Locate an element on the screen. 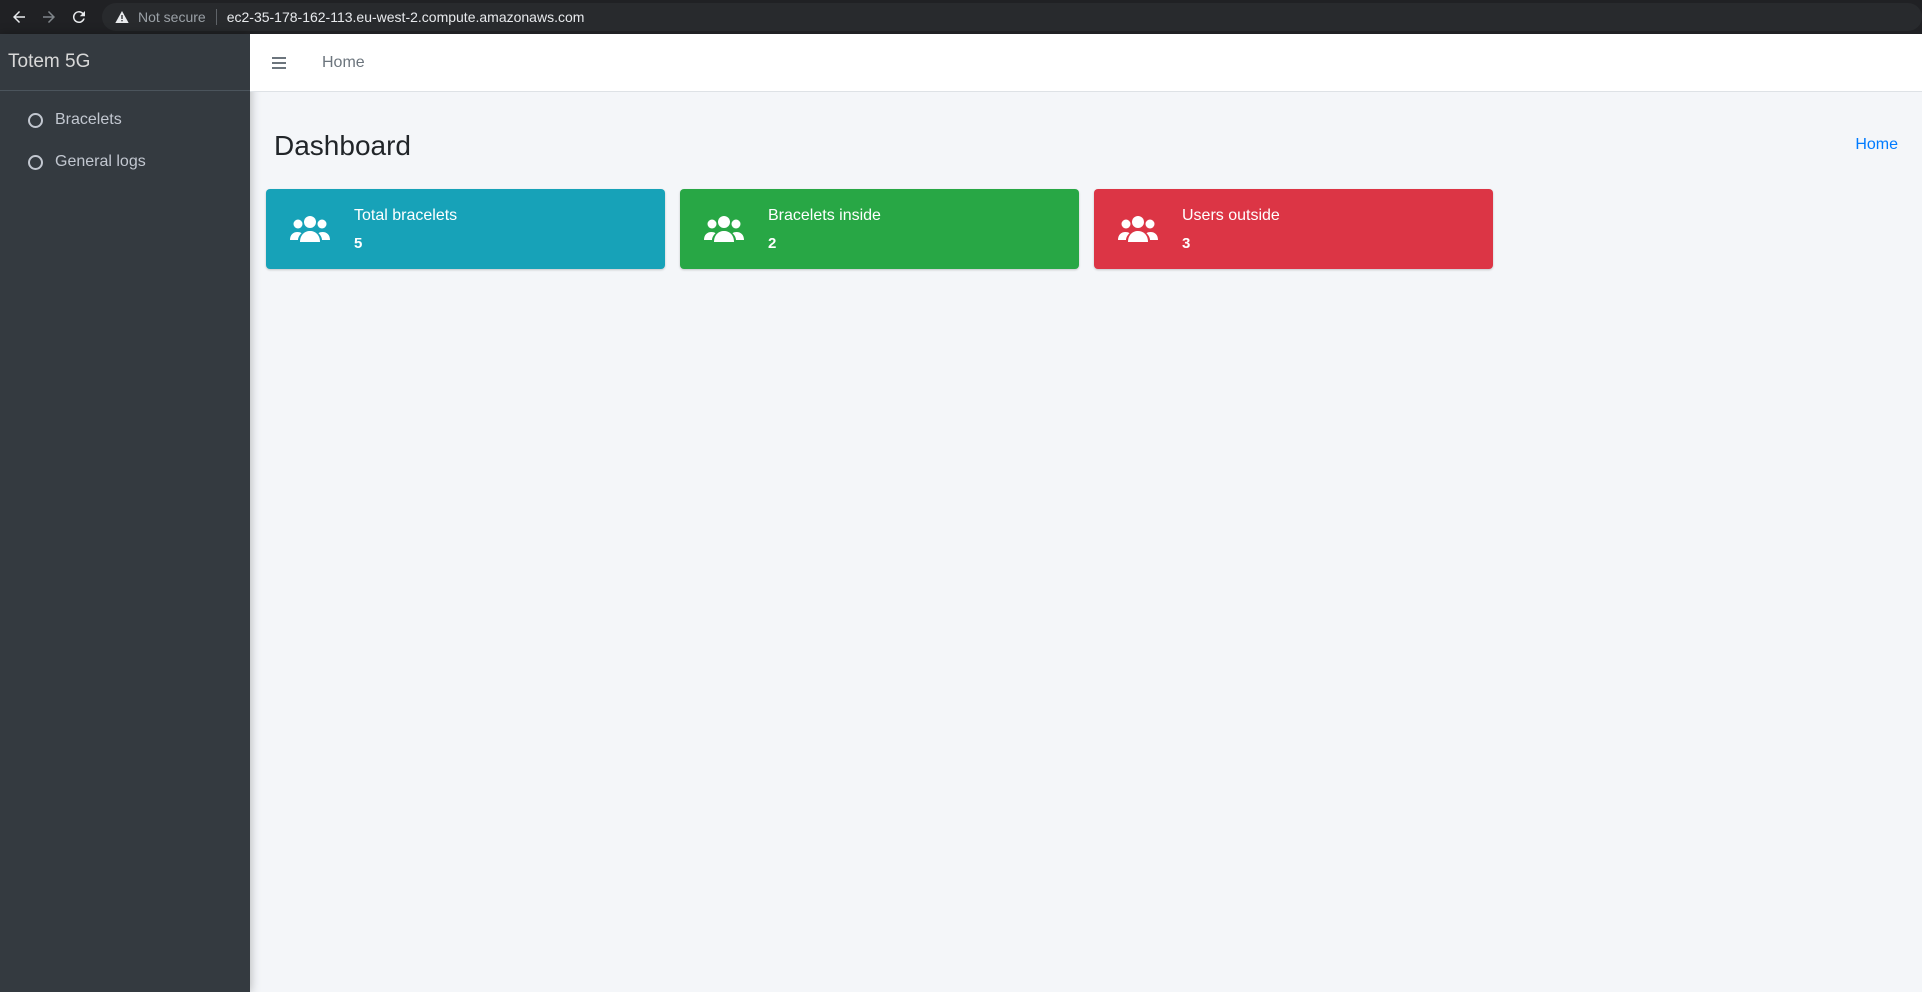 The height and width of the screenshot is (992, 1922). brand-link: Totem 5G is located at coordinates (125, 62).